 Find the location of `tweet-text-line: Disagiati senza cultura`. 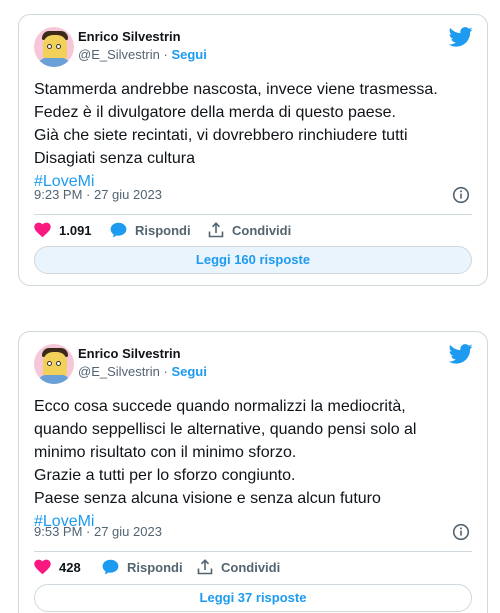

tweet-text-line: Disagiati senza cultura is located at coordinates (114, 158).